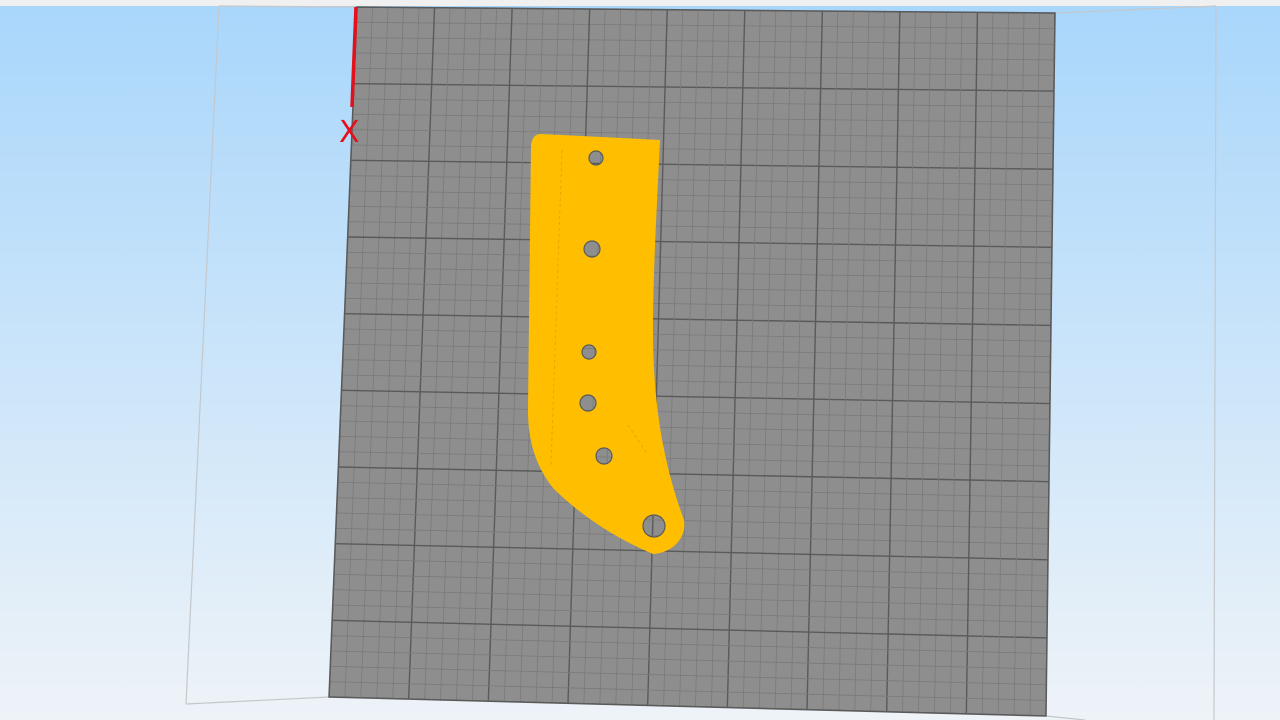 The width and height of the screenshot is (1280, 720). What do you see at coordinates (640, 3) in the screenshot?
I see `viewport-top-strip` at bounding box center [640, 3].